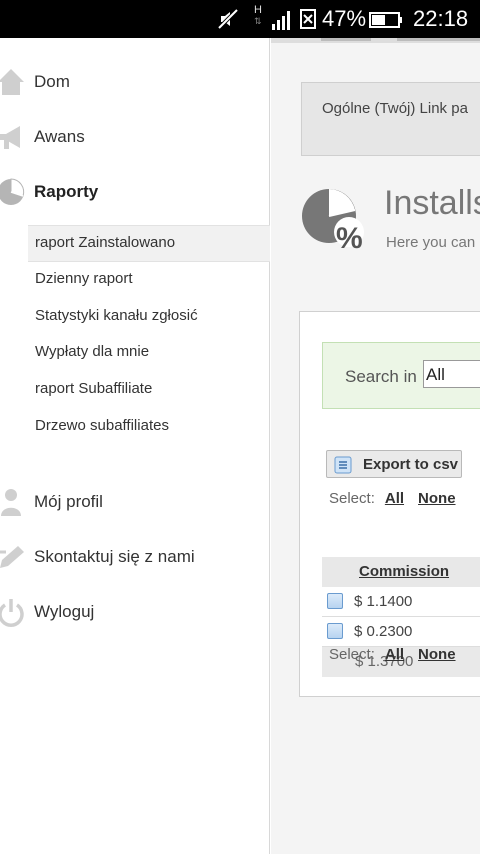  Describe the element at coordinates (258, 15) in the screenshot. I see `network-type-indicator: H ⇅` at that location.